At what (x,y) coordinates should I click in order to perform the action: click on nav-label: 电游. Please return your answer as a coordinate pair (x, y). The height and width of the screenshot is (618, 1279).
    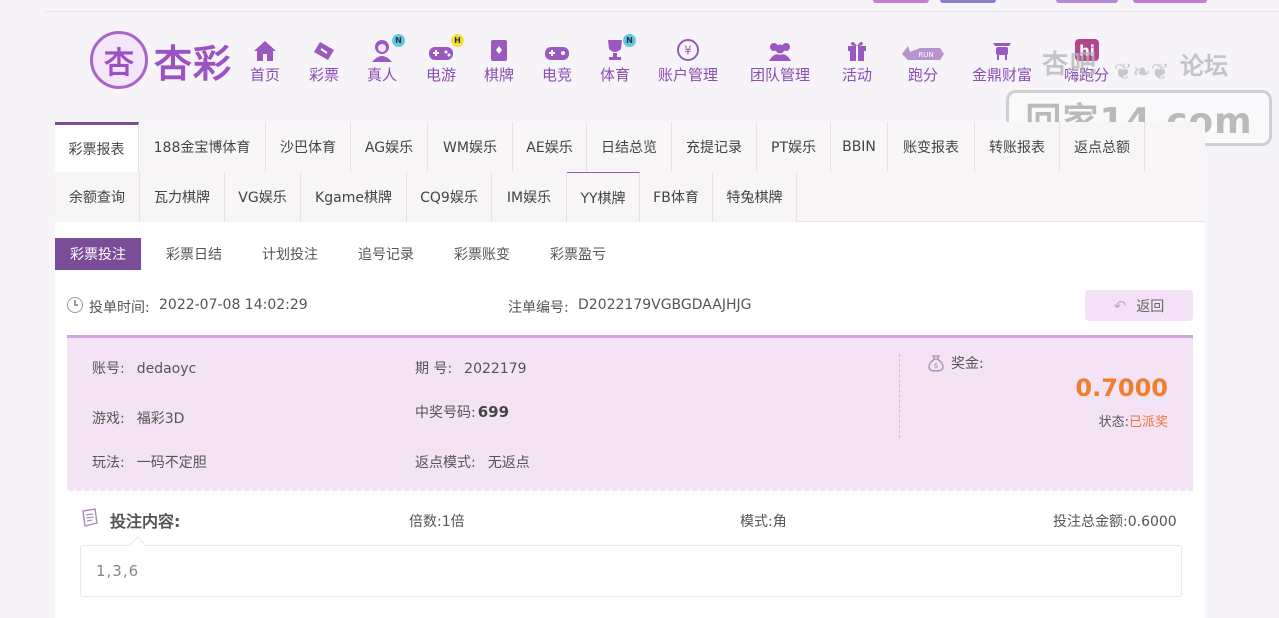
    Looking at the image, I should click on (441, 75).